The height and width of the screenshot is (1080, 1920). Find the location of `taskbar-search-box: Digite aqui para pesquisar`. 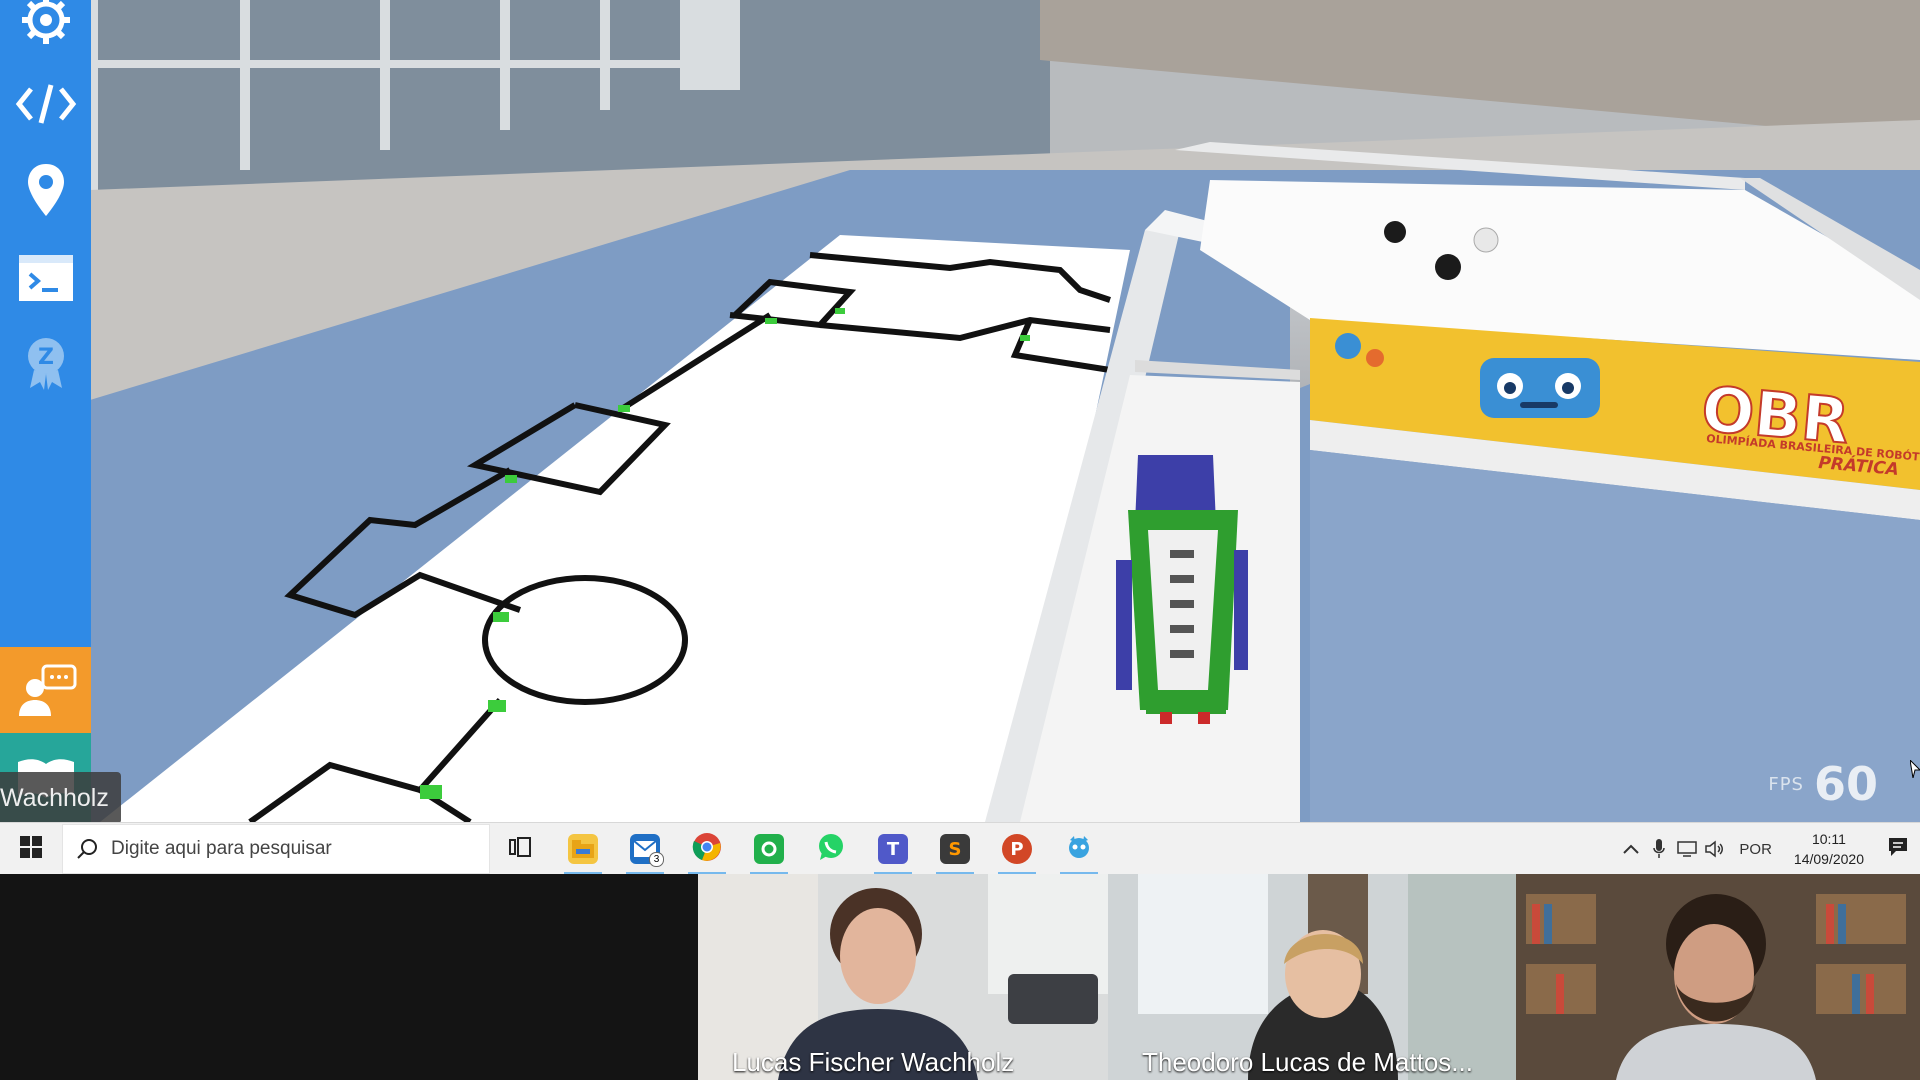

taskbar-search-box: Digite aqui para pesquisar is located at coordinates (276, 849).